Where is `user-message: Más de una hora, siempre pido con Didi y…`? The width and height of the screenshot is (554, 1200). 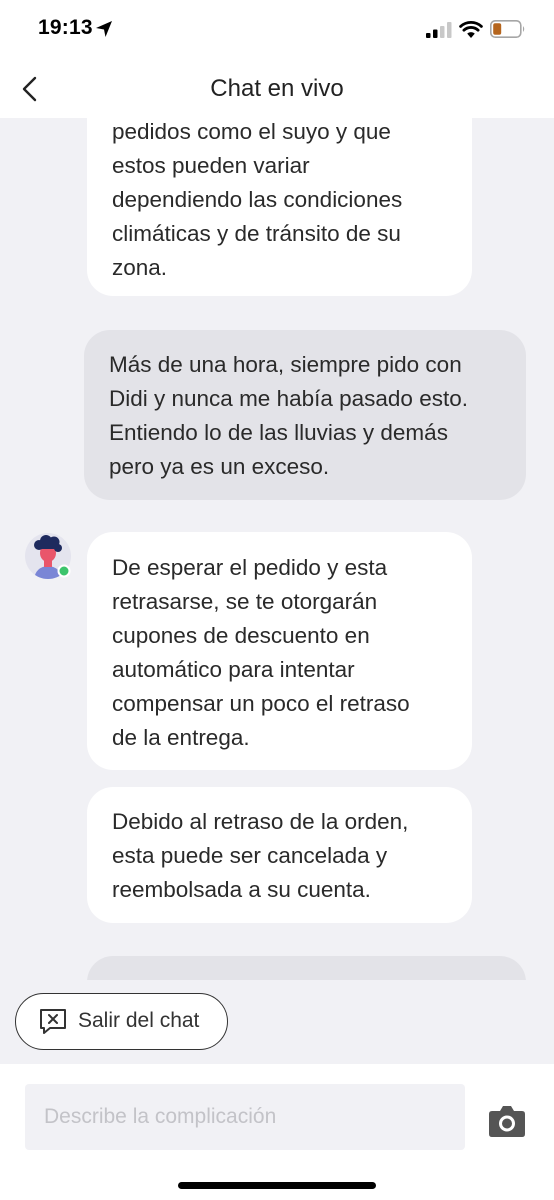 user-message: Más de una hora, siempre pido con Didi y… is located at coordinates (305, 415).